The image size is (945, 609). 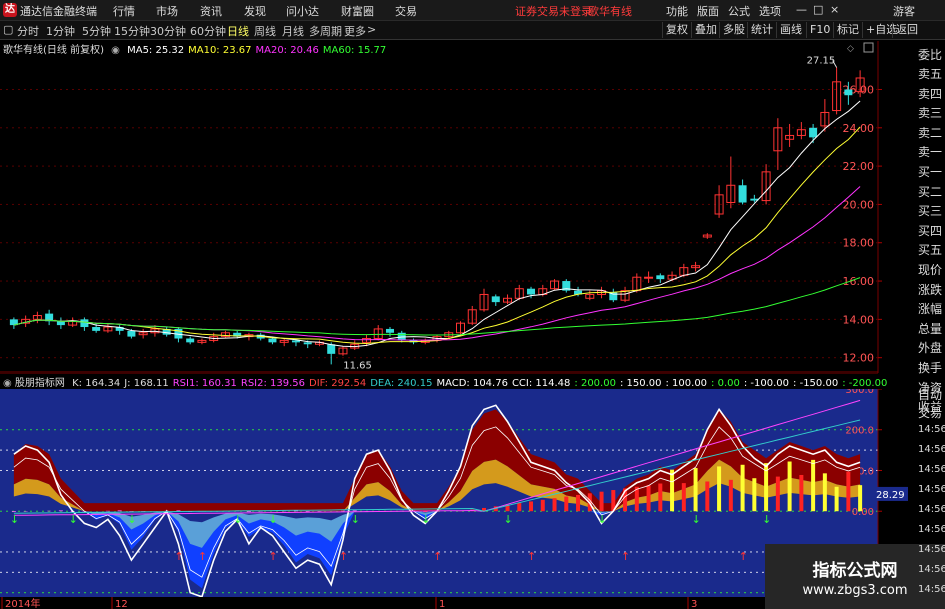 I want to click on period-tab: 5分钟, so click(x=96, y=31).